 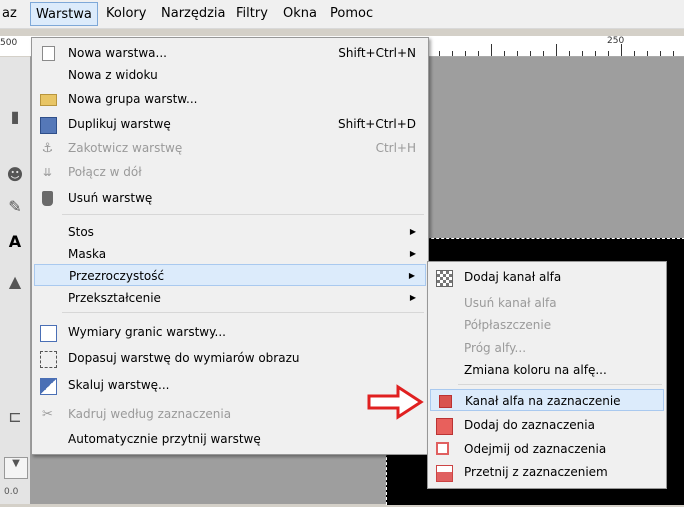 What do you see at coordinates (48, 53) in the screenshot?
I see `new-layer-icon` at bounding box center [48, 53].